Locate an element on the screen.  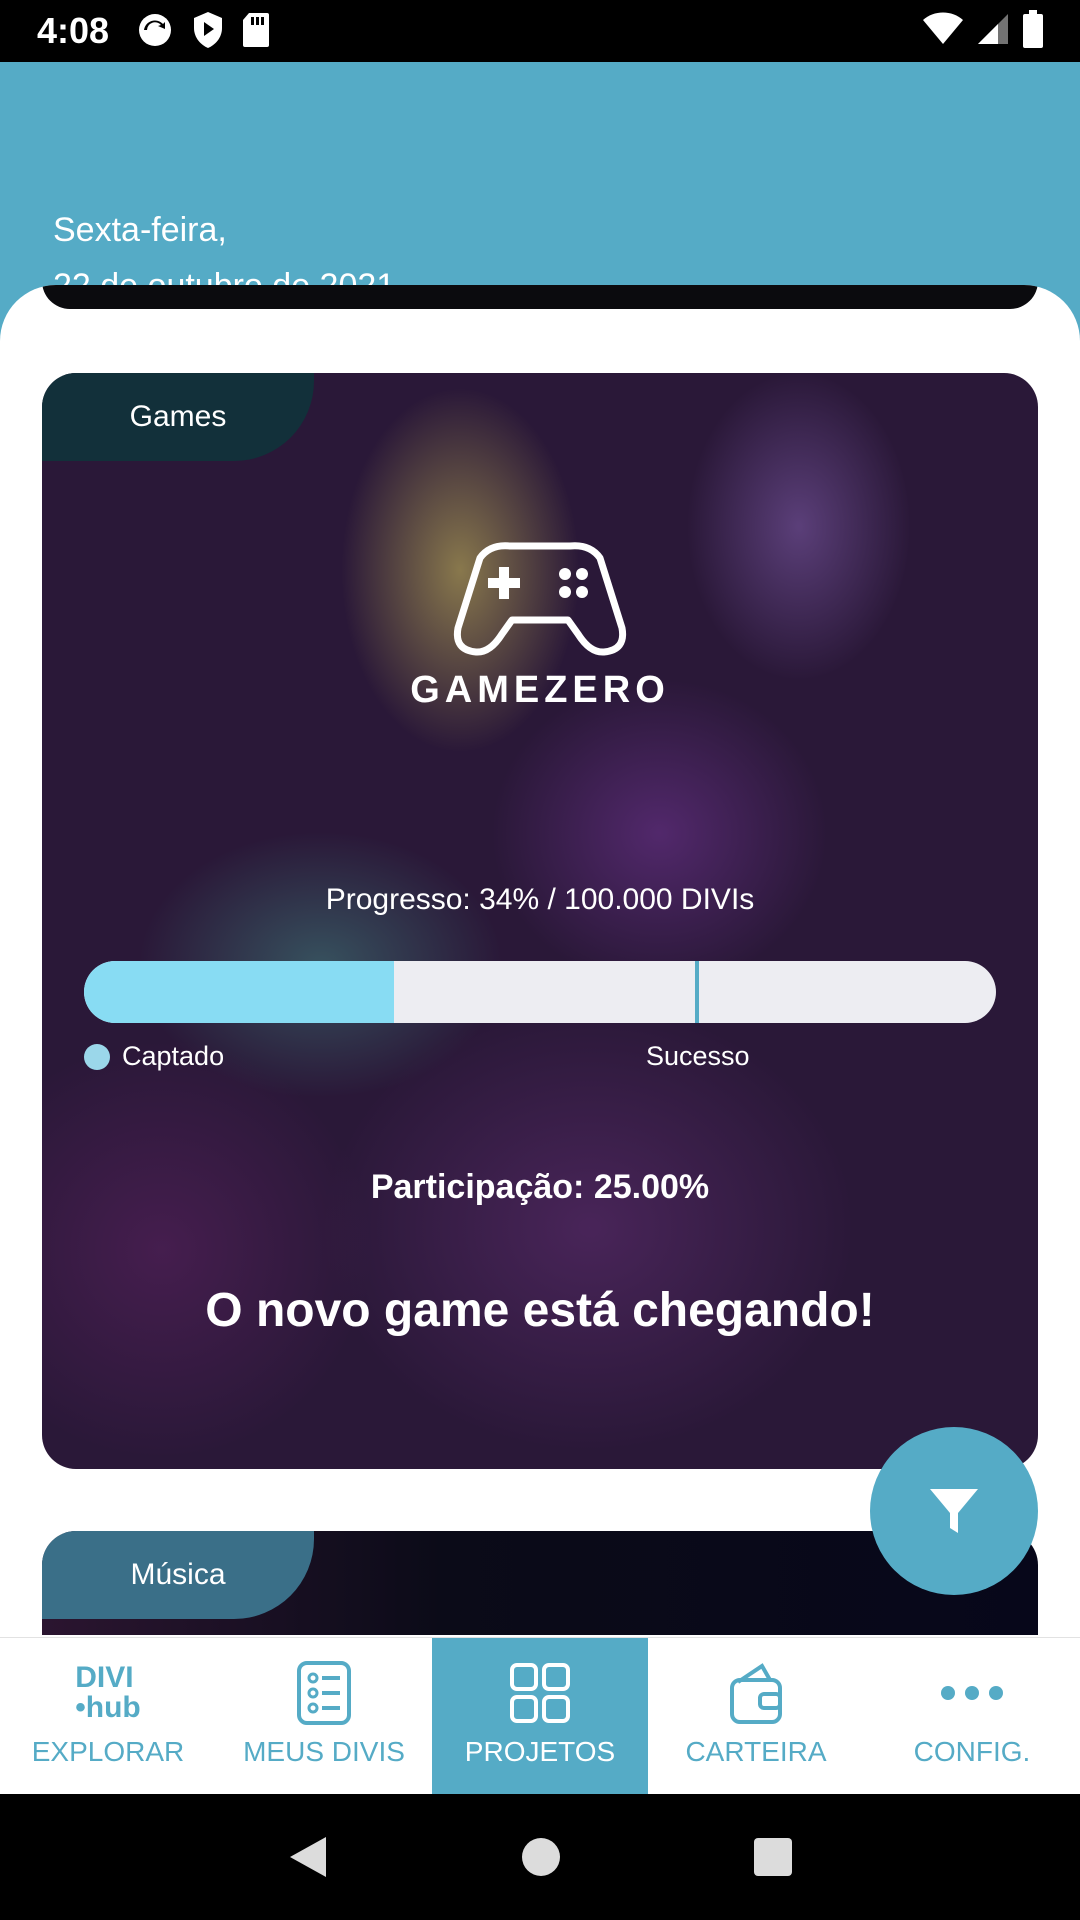
nav-projetos: PROJETOS is located at coordinates (540, 1716).